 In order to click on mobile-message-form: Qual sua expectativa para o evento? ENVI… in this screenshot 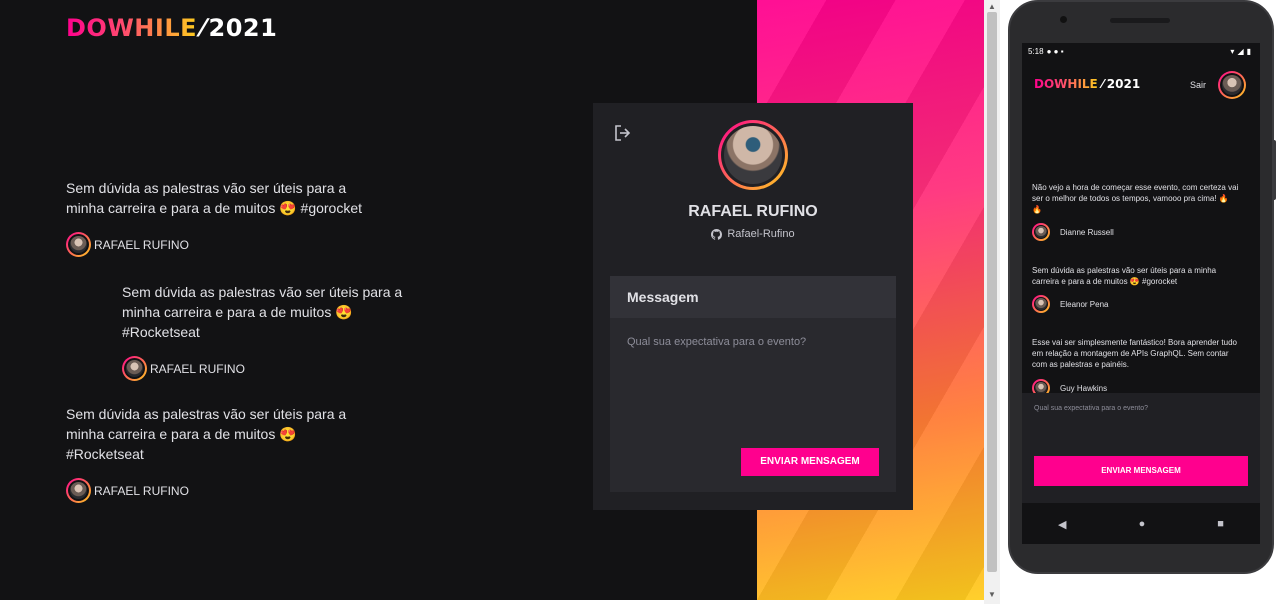, I will do `click(1141, 448)`.